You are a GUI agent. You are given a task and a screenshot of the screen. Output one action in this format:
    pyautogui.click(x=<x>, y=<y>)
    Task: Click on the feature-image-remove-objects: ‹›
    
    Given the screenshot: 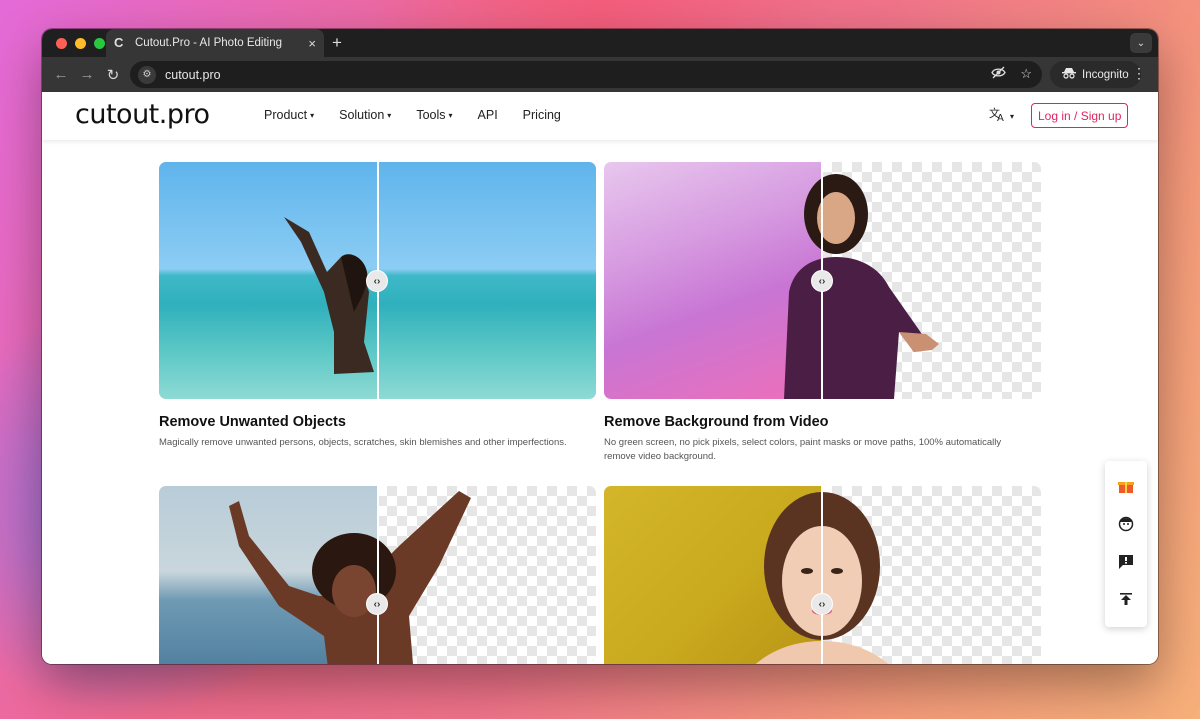 What is the action you would take?
    pyautogui.click(x=377, y=280)
    